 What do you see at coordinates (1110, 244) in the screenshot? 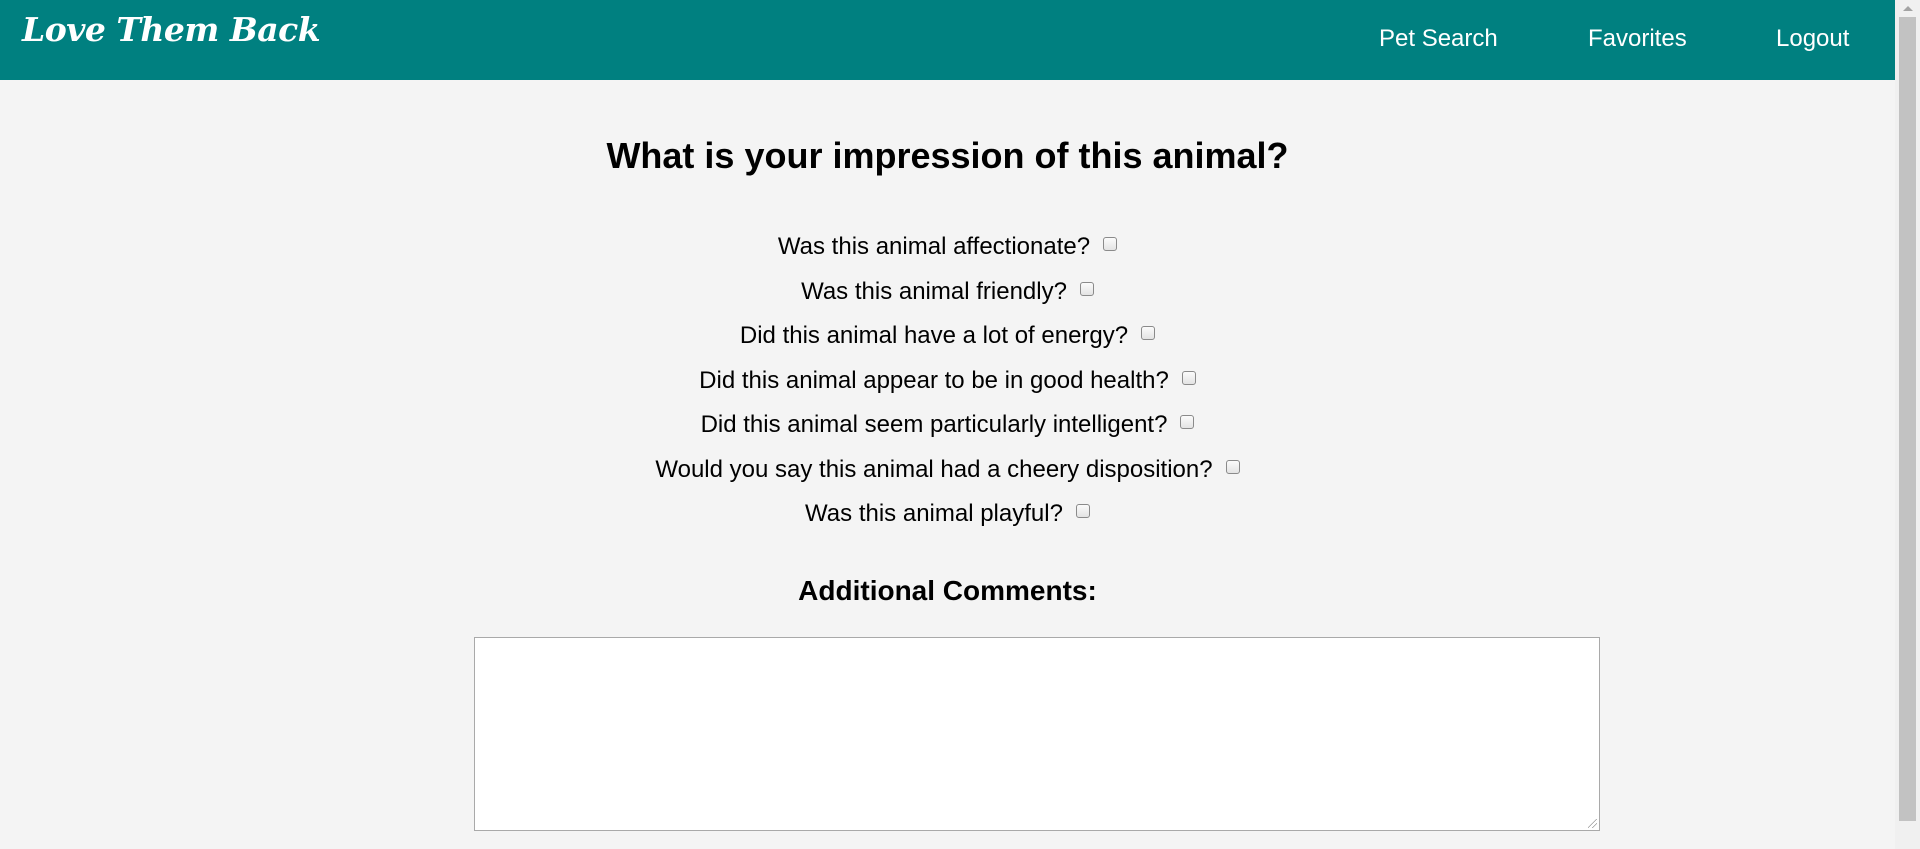
I see `affectionate-checkbox` at bounding box center [1110, 244].